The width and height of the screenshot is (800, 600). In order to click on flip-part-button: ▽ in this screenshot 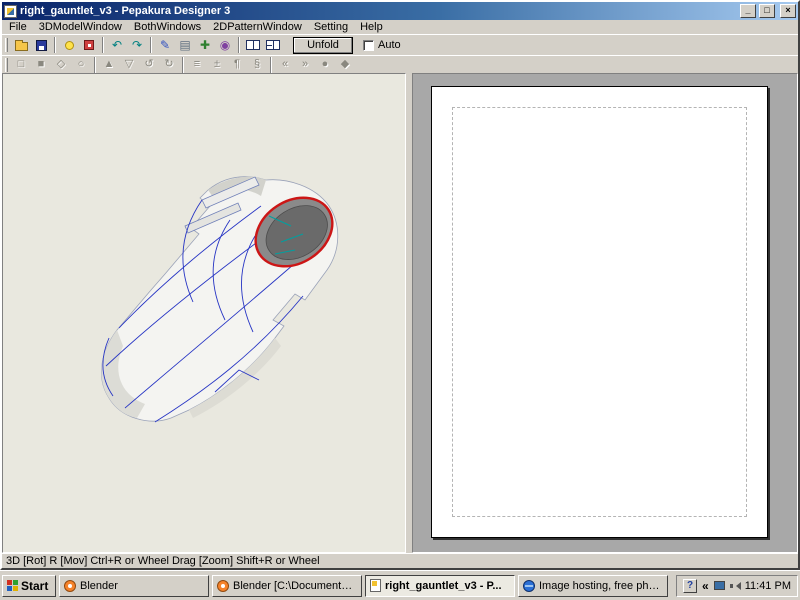, I will do `click(129, 65)`.